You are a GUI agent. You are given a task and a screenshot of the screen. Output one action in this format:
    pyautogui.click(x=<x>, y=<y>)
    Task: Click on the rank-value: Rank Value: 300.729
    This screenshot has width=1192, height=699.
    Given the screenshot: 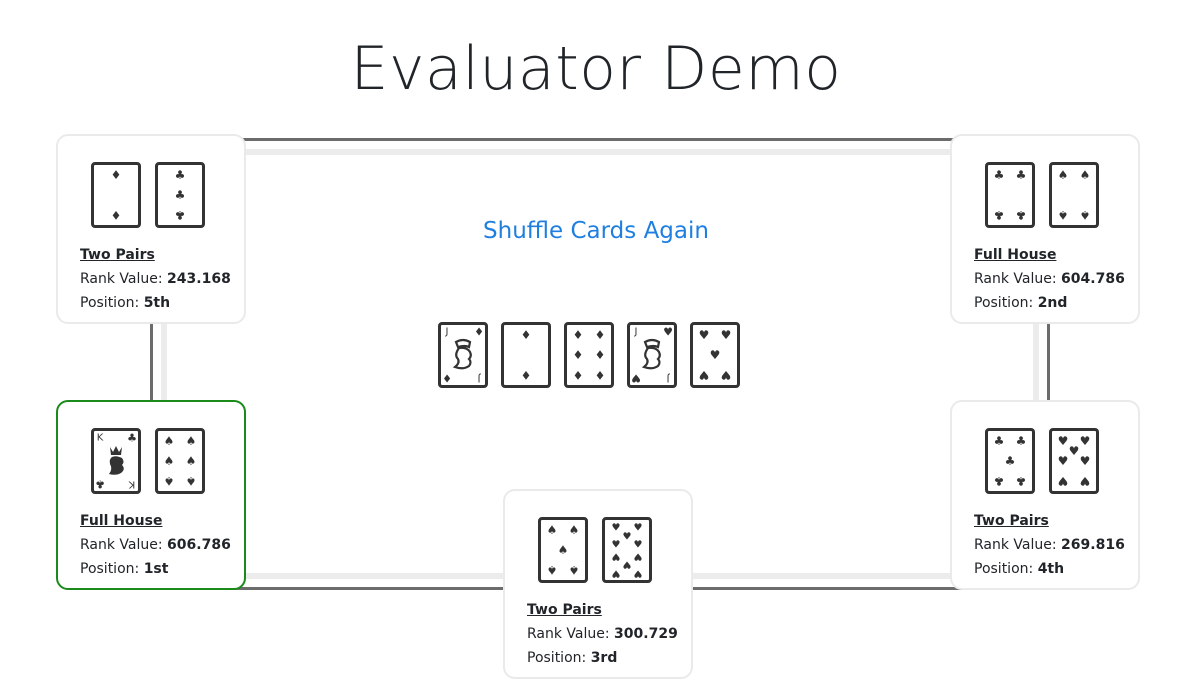 What is the action you would take?
    pyautogui.click(x=602, y=634)
    